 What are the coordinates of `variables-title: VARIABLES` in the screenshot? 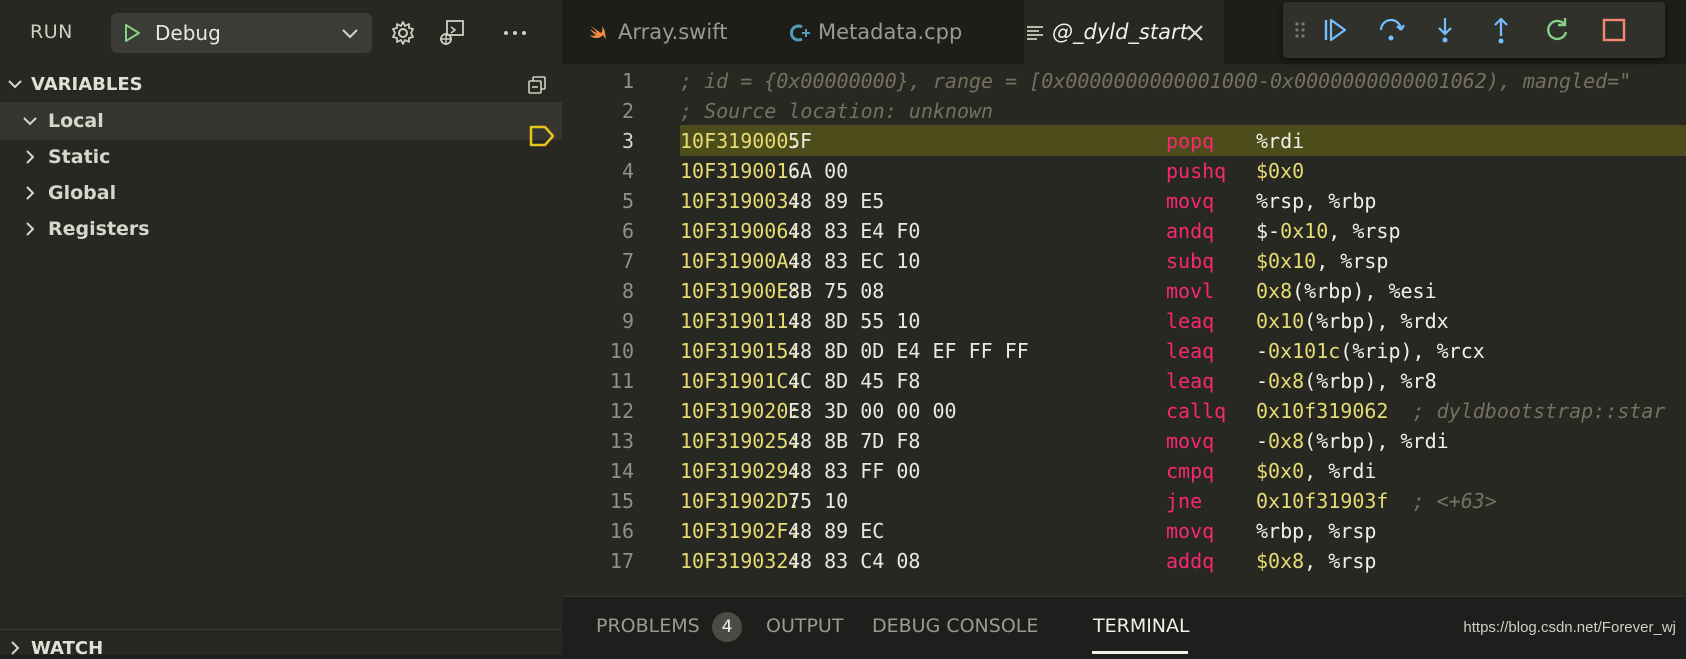 It's located at (87, 84).